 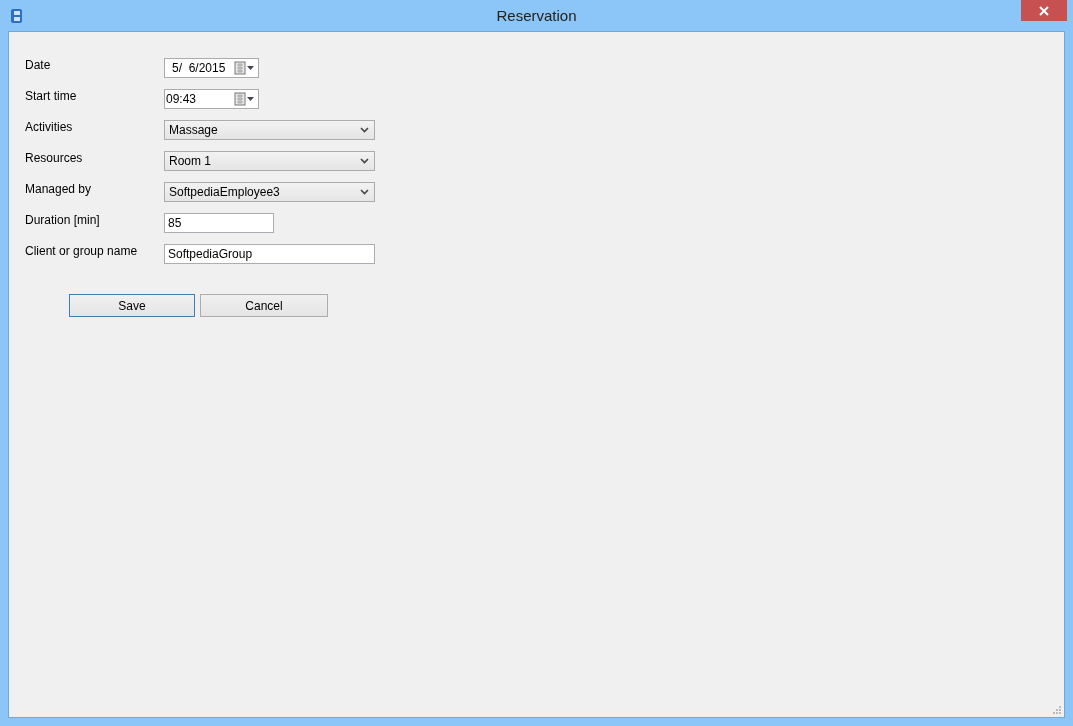 What do you see at coordinates (51, 95) in the screenshot?
I see `field-label: Start time` at bounding box center [51, 95].